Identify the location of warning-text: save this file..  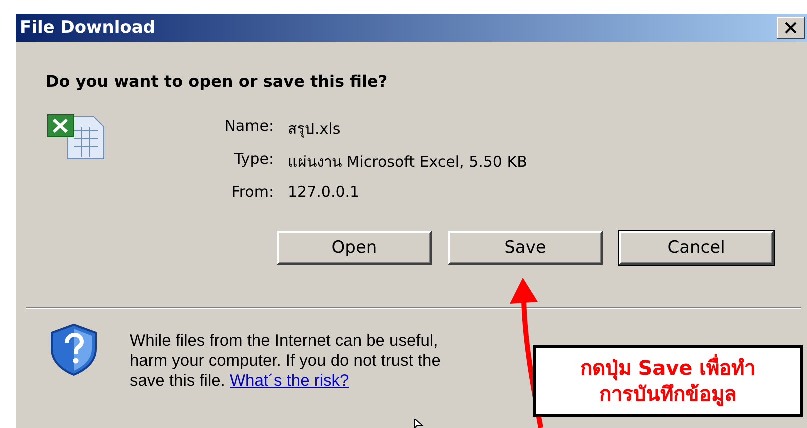
(178, 381).